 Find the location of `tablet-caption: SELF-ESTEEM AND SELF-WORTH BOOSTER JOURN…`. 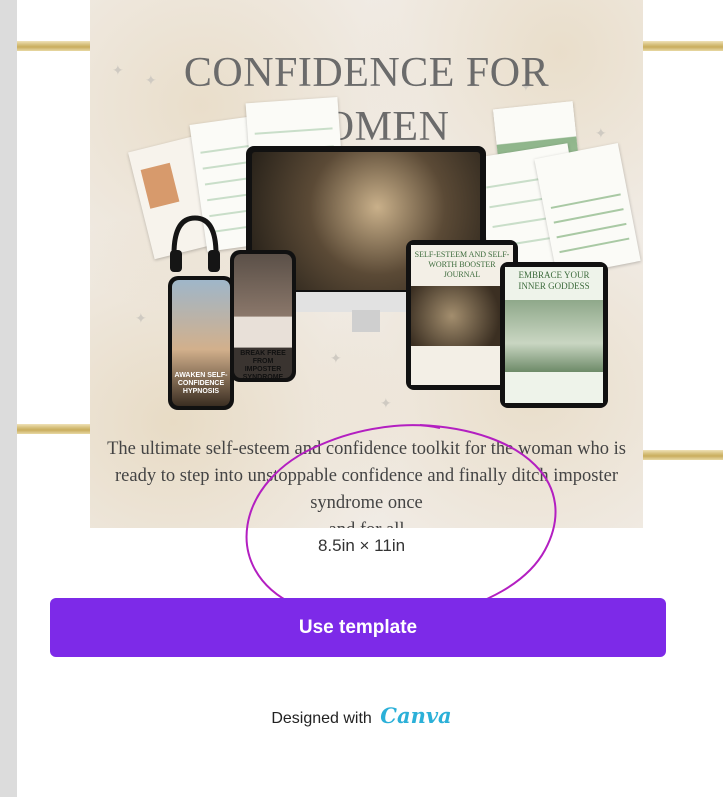

tablet-caption: SELF-ESTEEM AND SELF-WORTH BOOSTER JOURN… is located at coordinates (462, 264).